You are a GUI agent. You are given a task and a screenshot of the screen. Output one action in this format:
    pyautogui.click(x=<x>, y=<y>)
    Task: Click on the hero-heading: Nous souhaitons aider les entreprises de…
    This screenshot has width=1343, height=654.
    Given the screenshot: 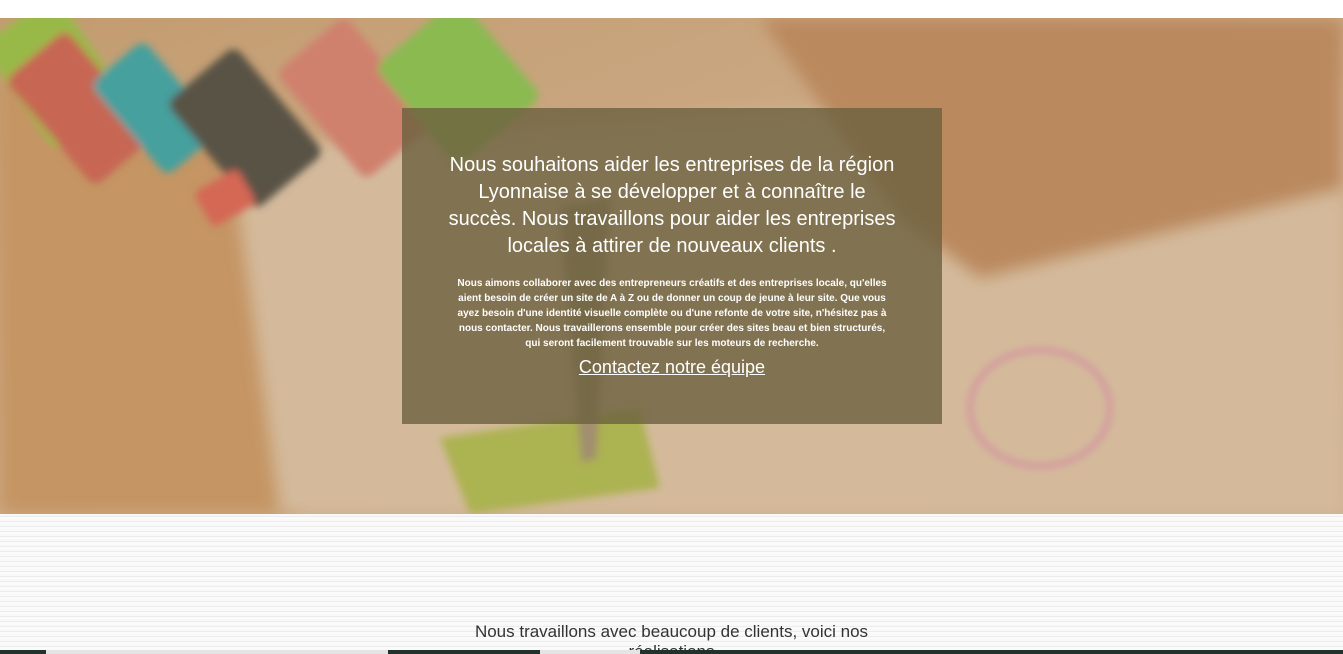 What is the action you would take?
    pyautogui.click(x=672, y=205)
    